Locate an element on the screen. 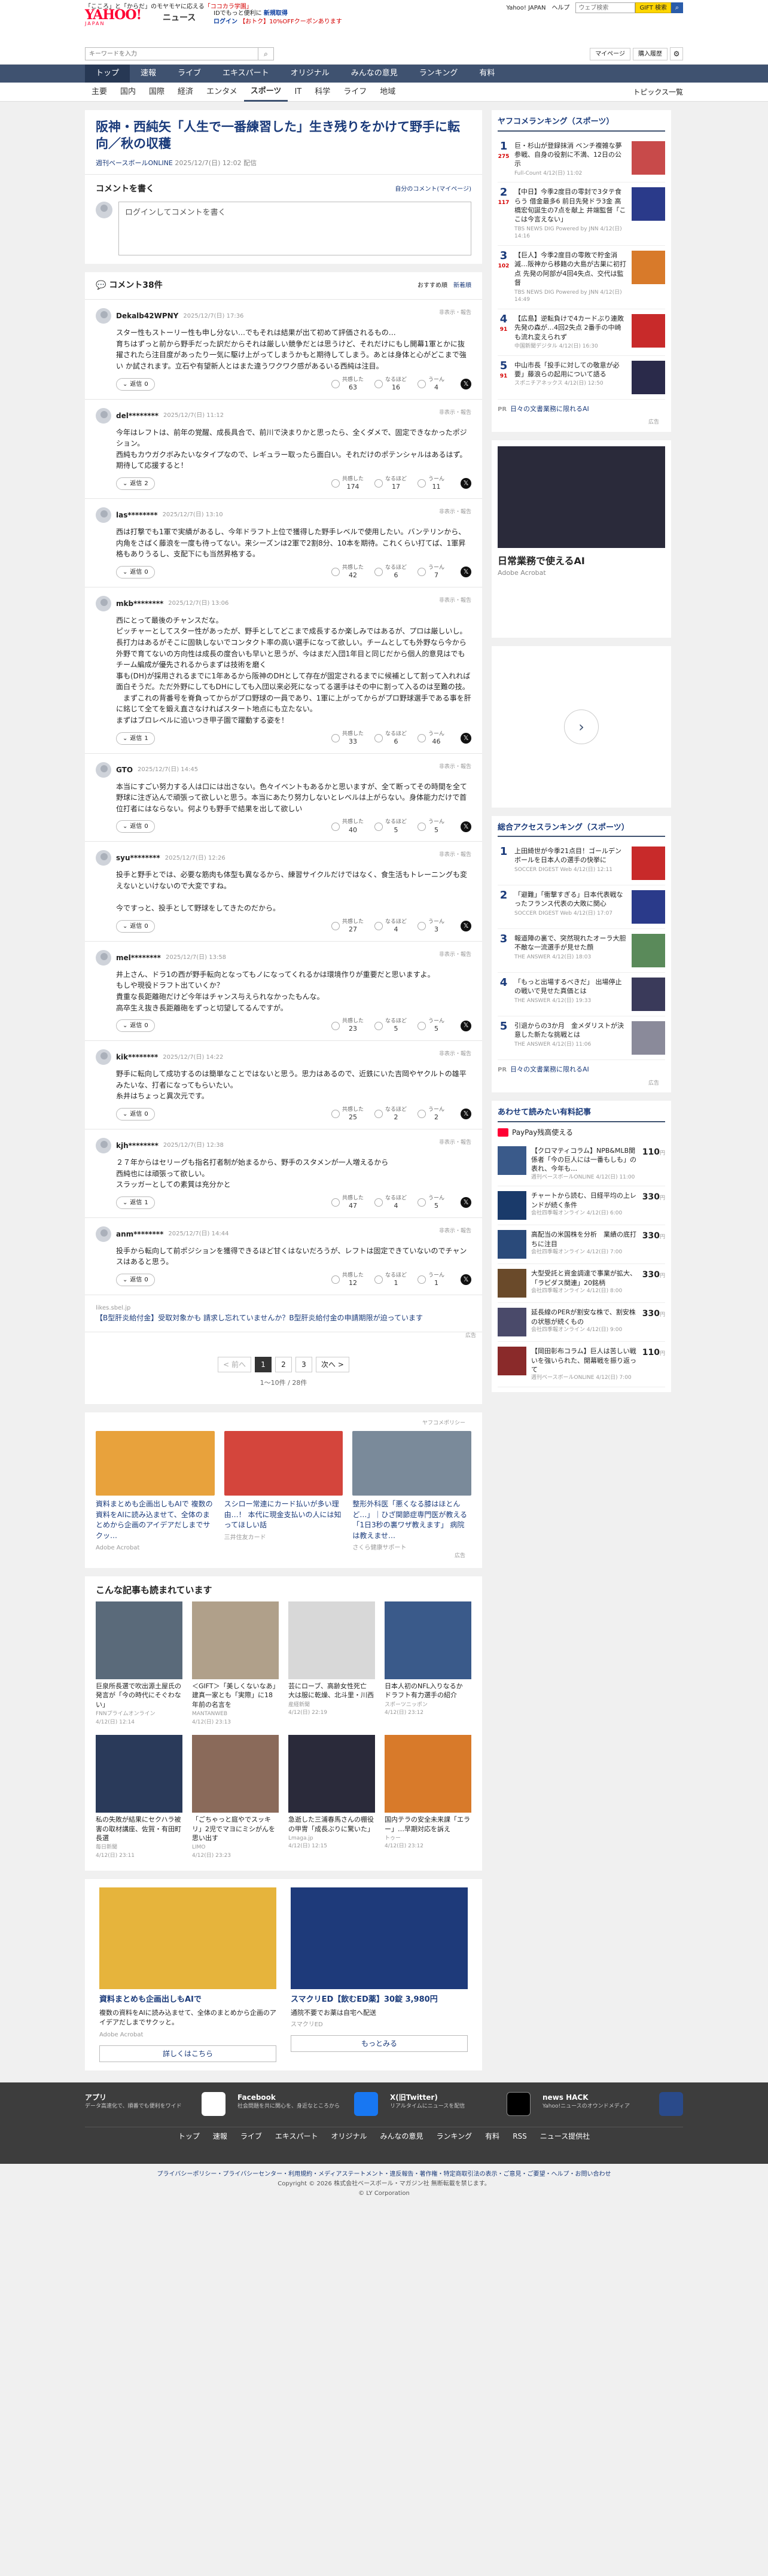 The image size is (768, 2576). nav-original: オリジナル is located at coordinates (310, 74).